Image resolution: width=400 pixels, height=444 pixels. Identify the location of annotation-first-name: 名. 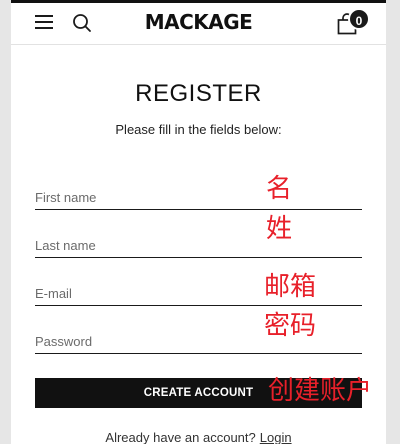
(279, 189).